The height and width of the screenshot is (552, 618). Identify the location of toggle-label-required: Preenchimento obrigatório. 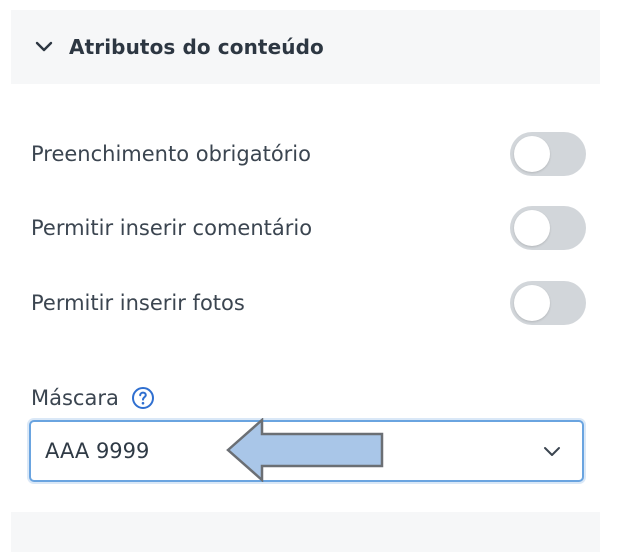
(171, 154).